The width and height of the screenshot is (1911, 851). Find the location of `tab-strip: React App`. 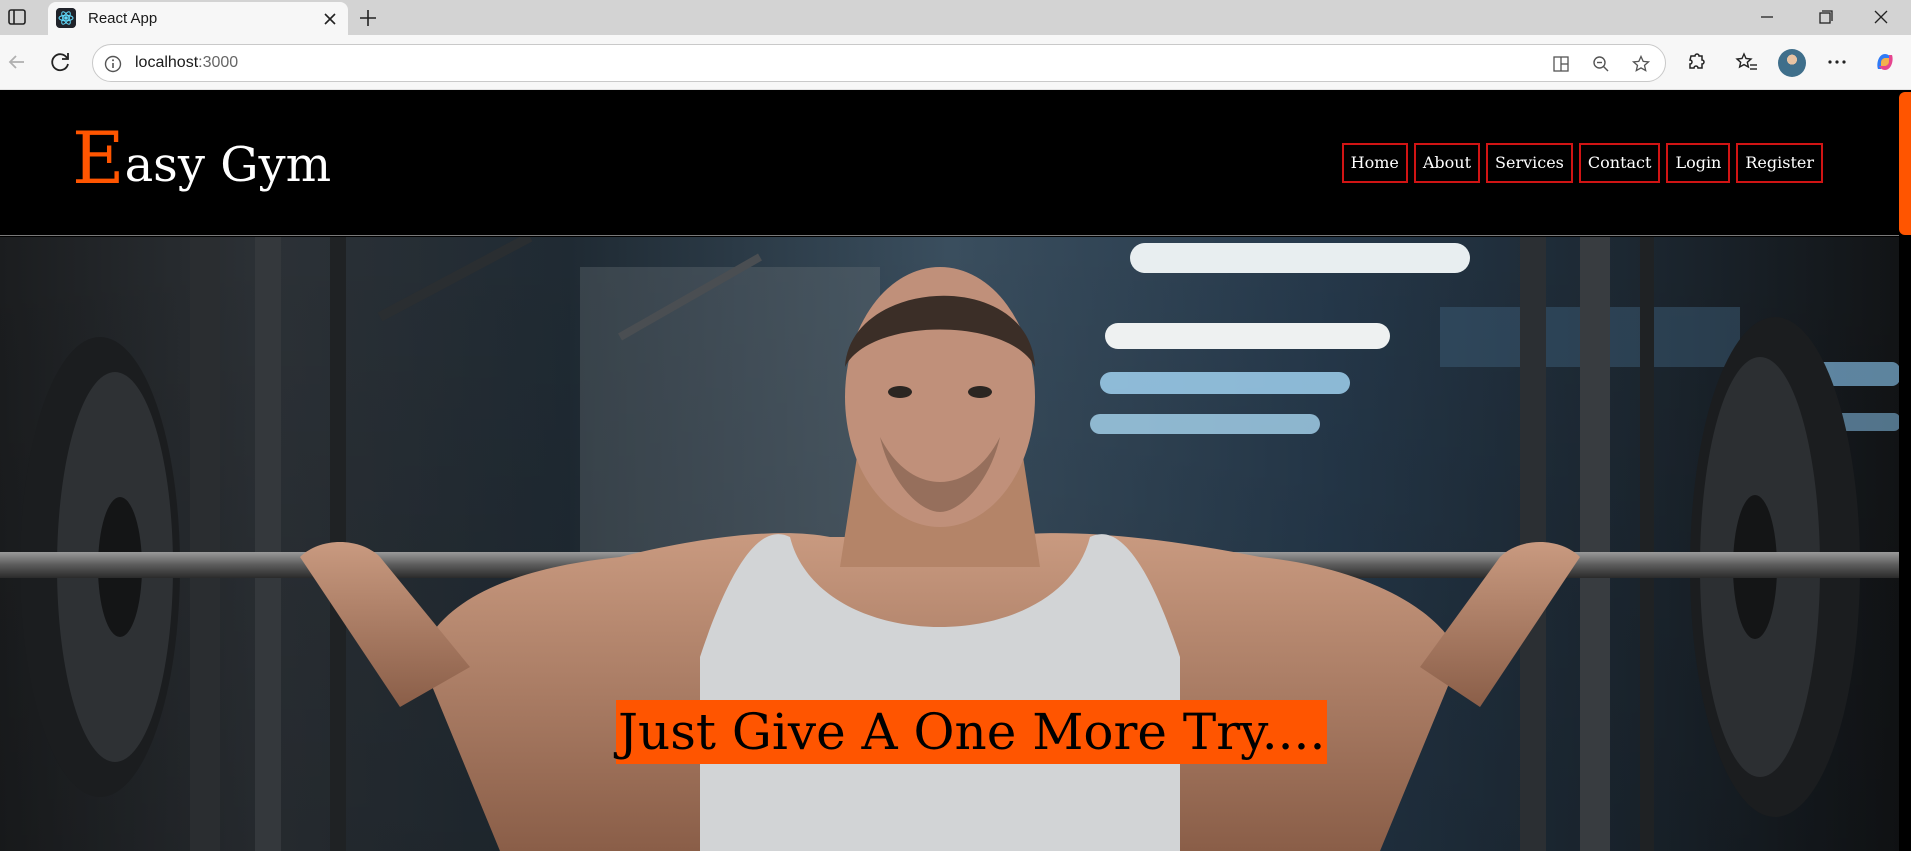

tab-strip: React App is located at coordinates (955, 17).